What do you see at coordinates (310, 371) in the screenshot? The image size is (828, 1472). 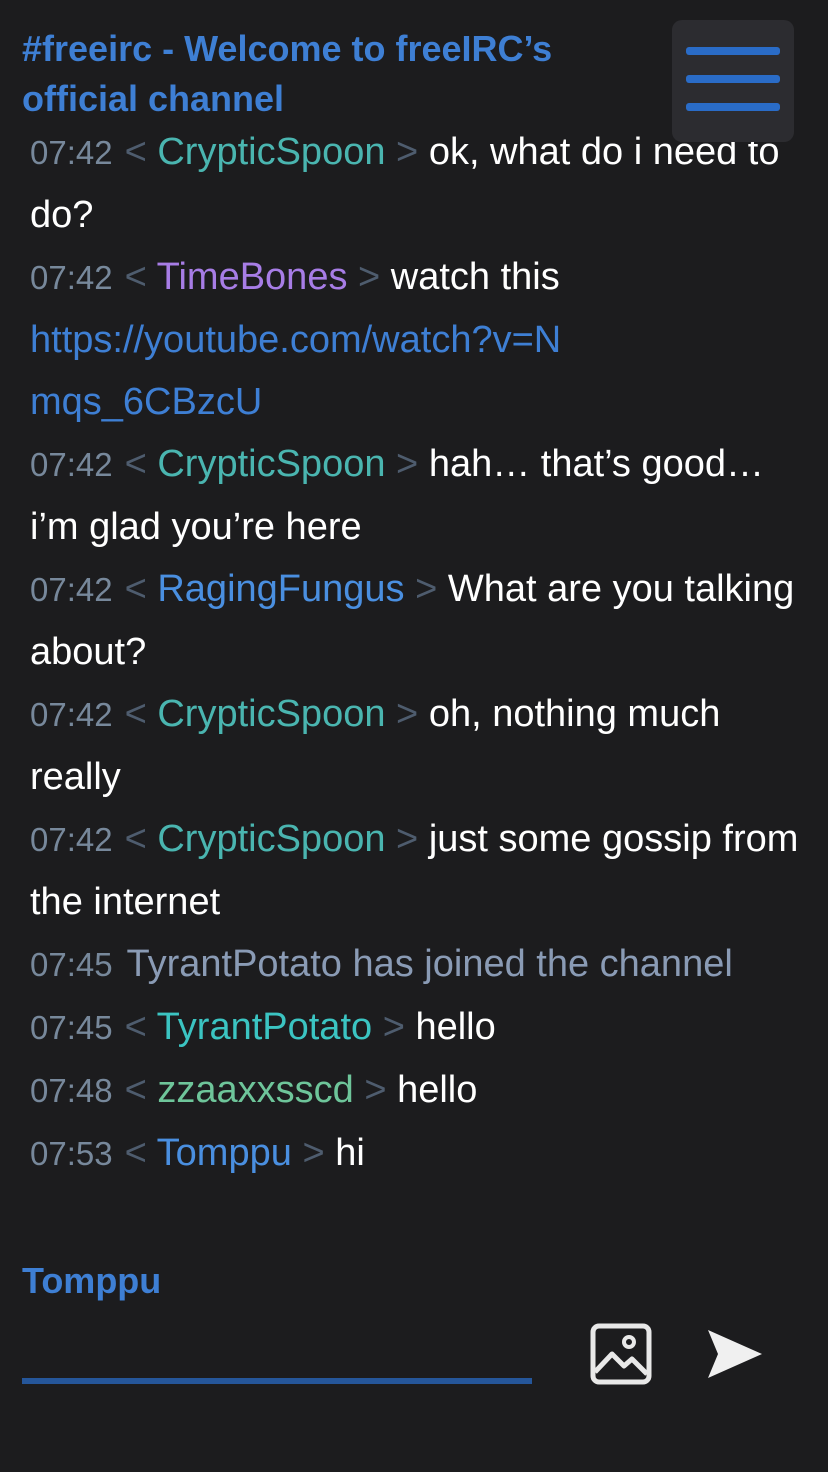 I see `message-link: https://youtube.com/watch?v=Nmqs_6CBzcU` at bounding box center [310, 371].